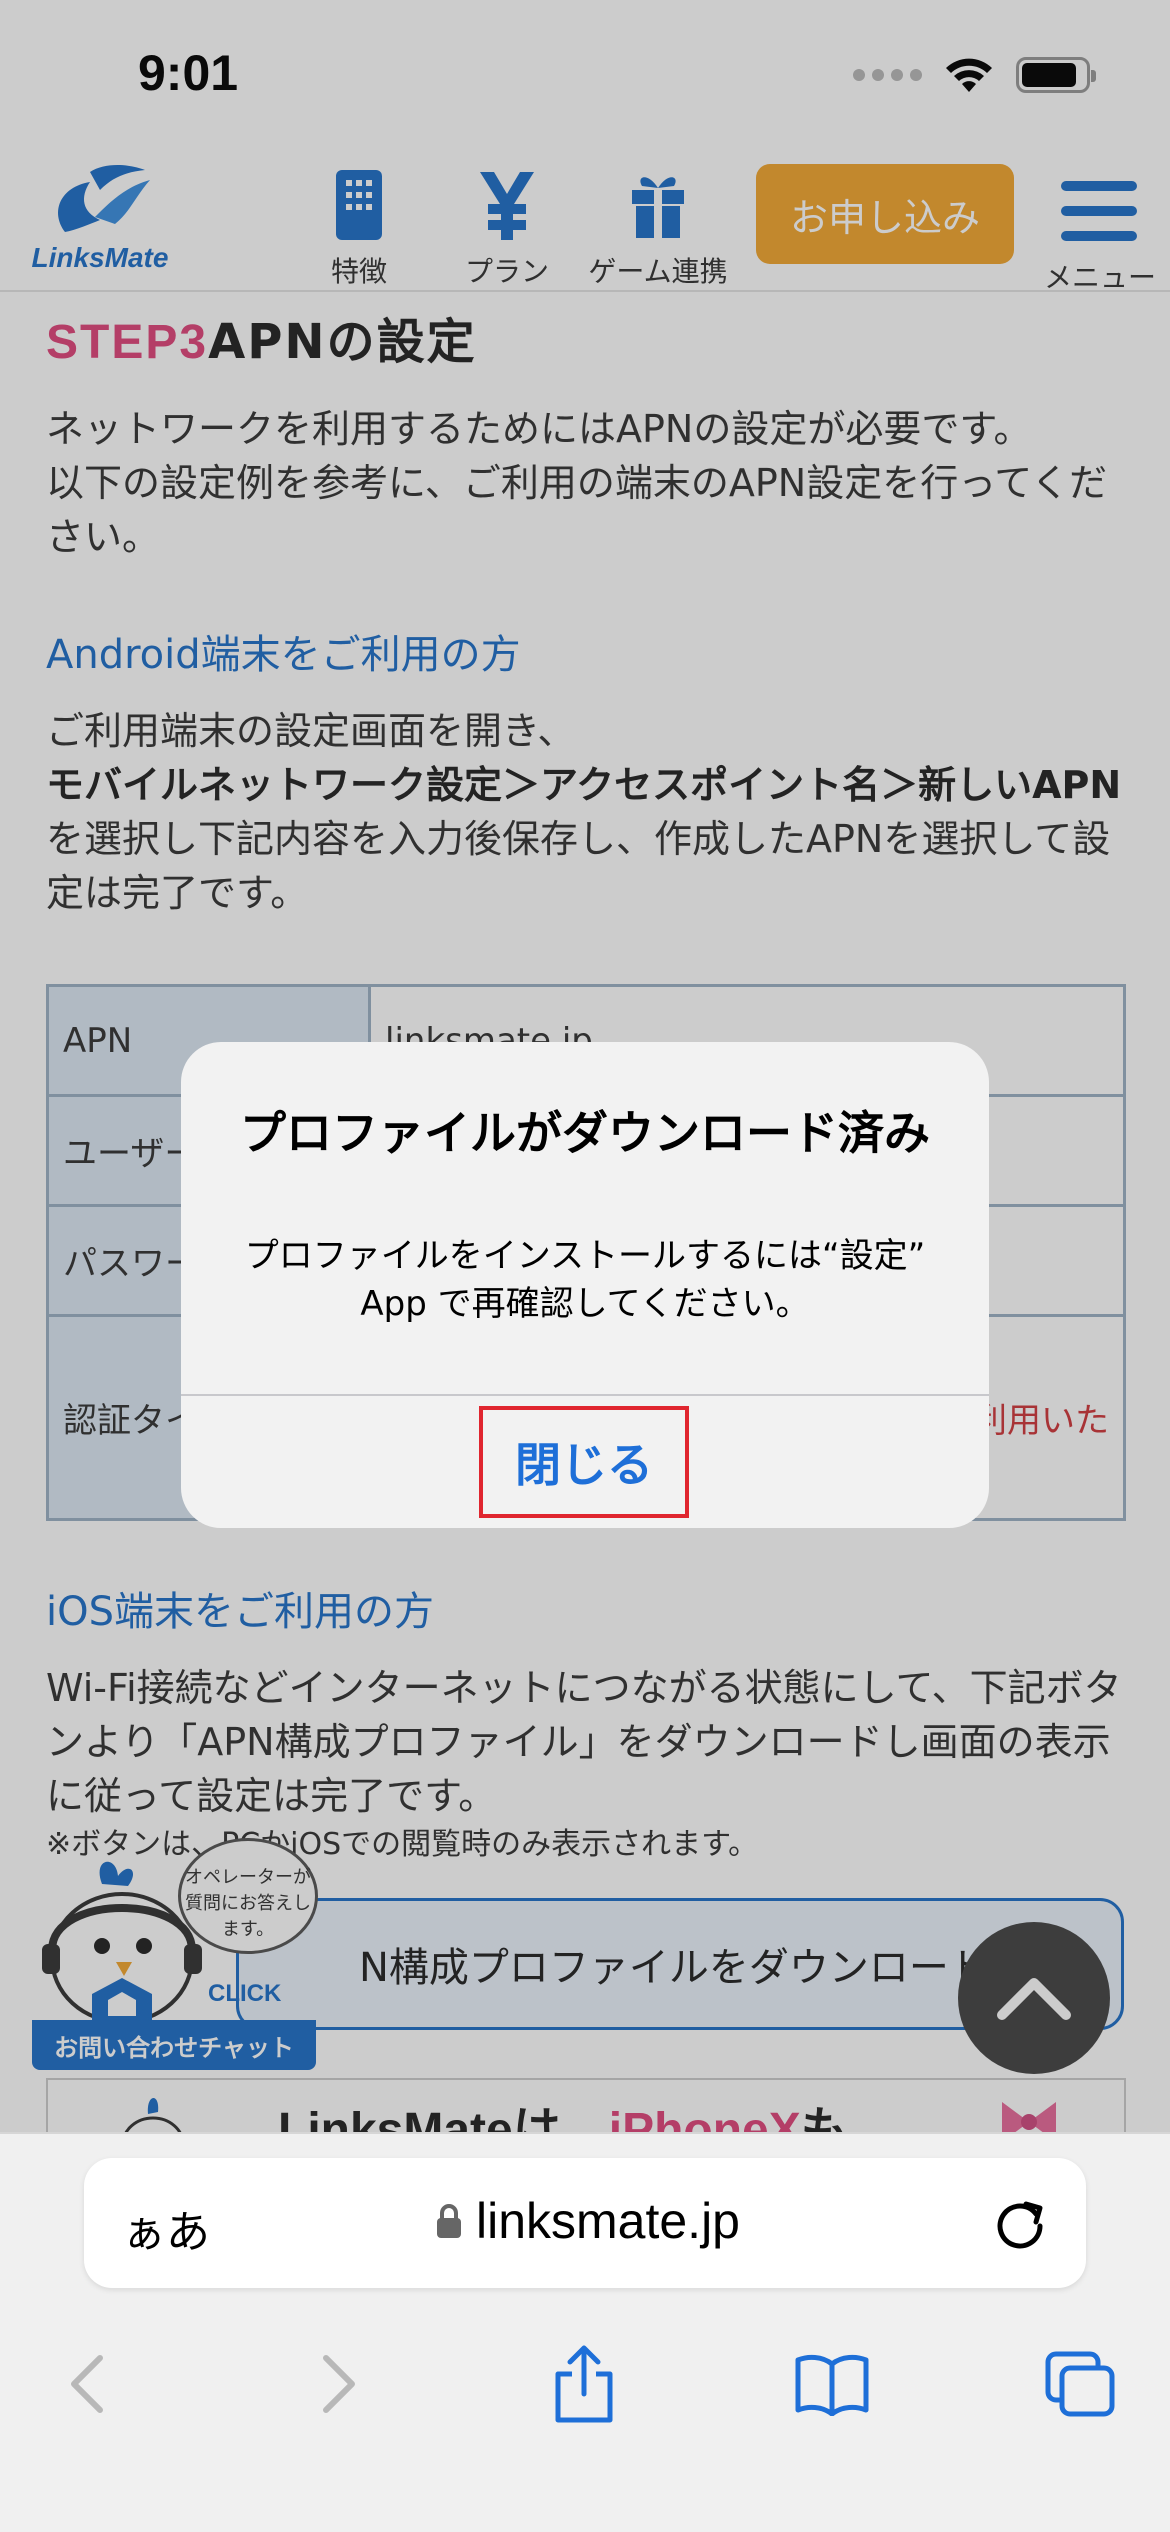 Image resolution: width=1170 pixels, height=2532 pixels. I want to click on chevron-left-icon, so click(87, 2384).